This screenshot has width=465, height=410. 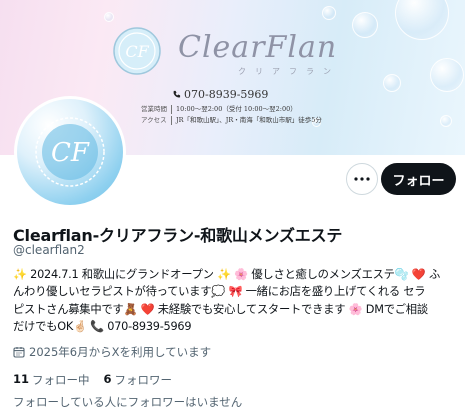 I want to click on more-dots-icon, so click(x=362, y=179).